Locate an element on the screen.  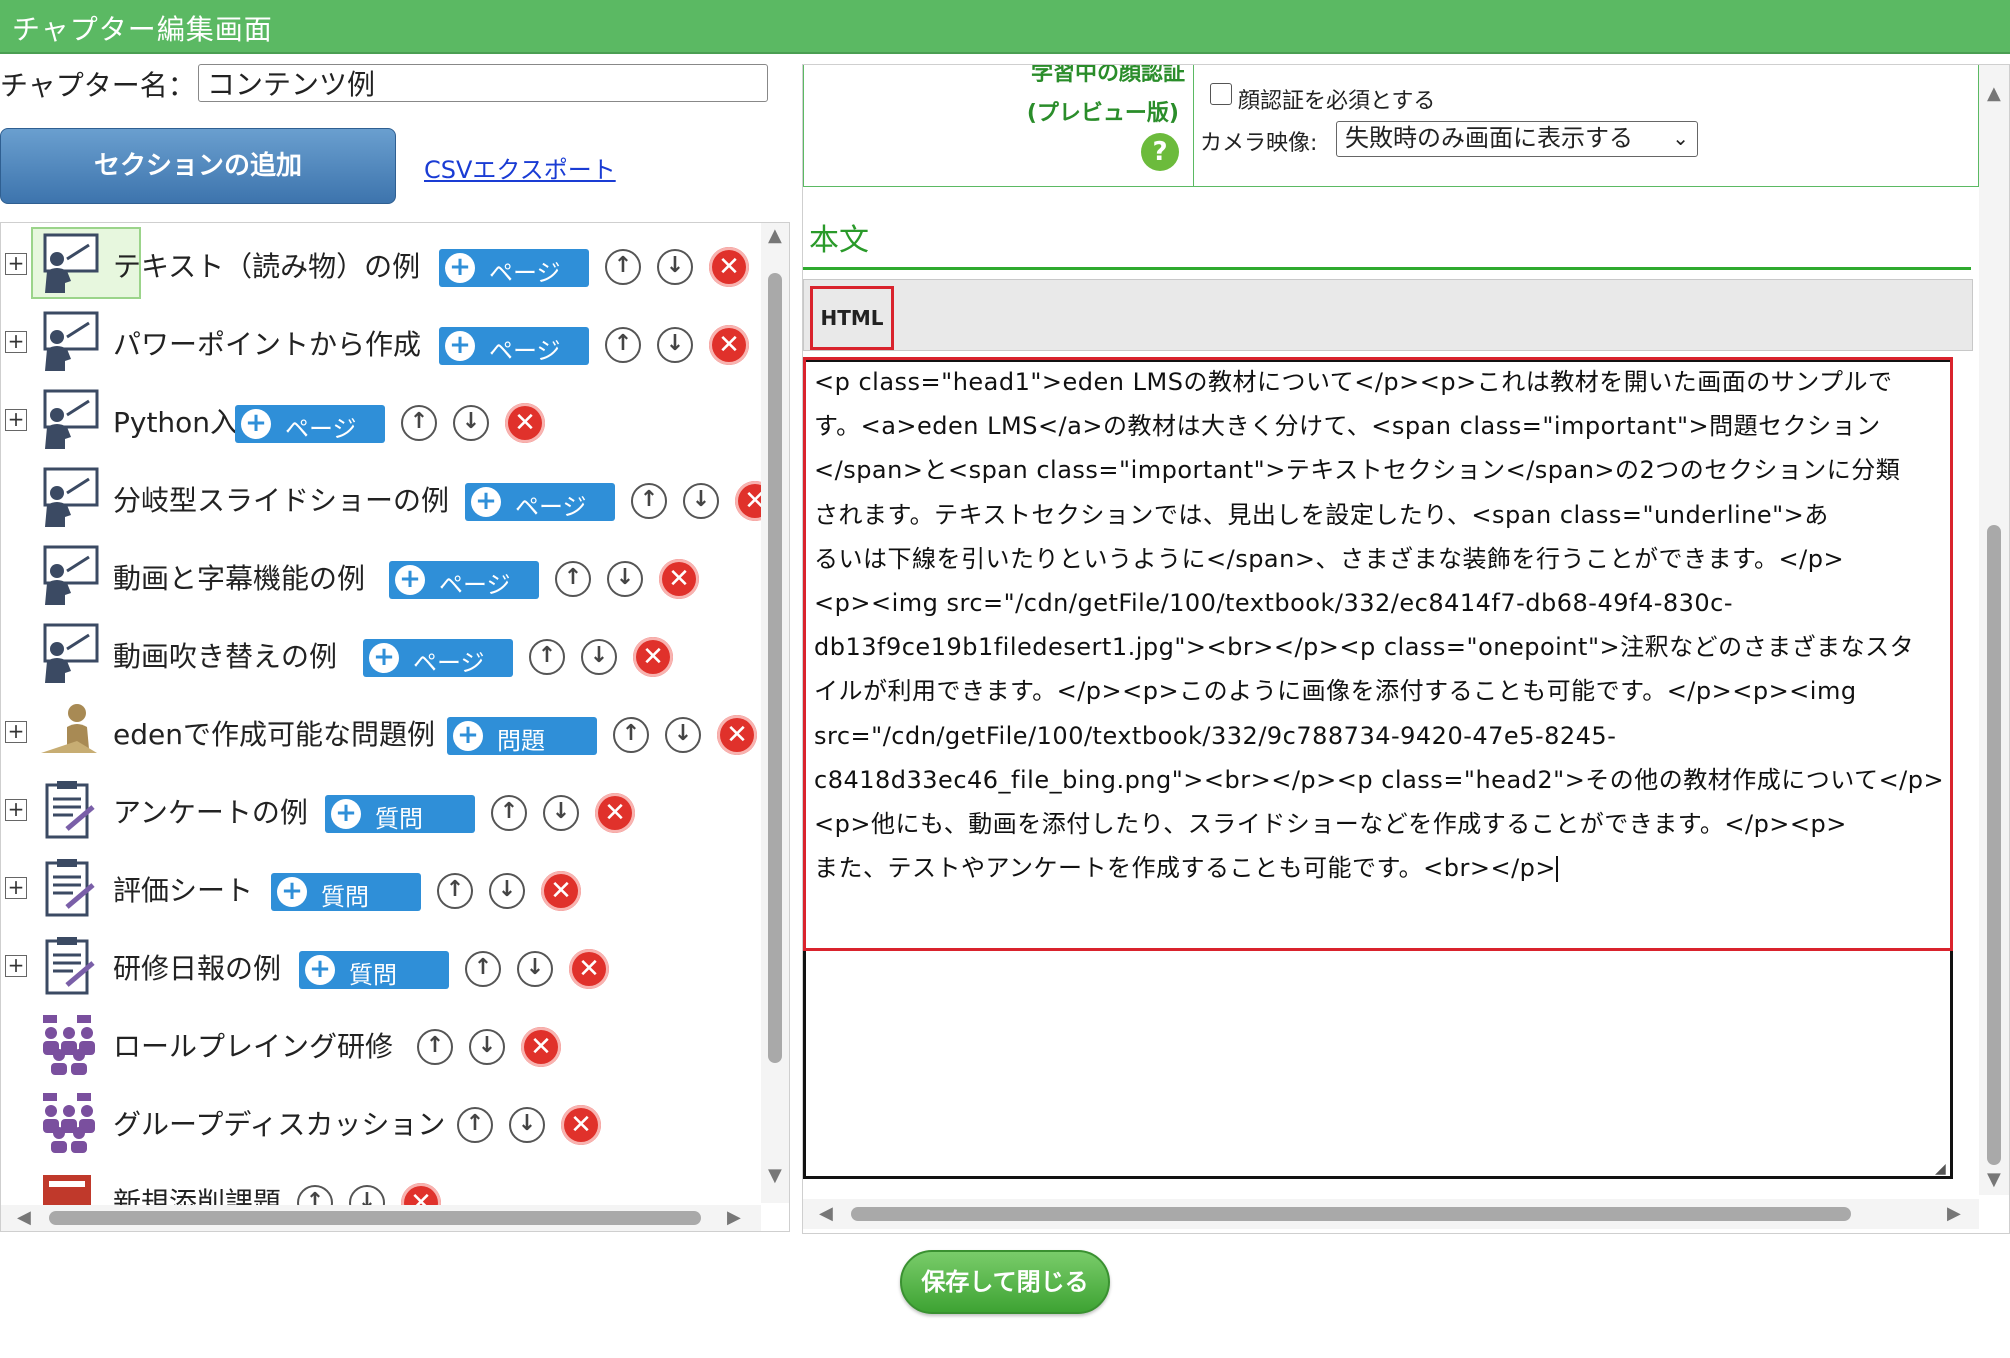
panel-vertical-scrollbar: ▲ ▼ is located at coordinates (1994, 630).